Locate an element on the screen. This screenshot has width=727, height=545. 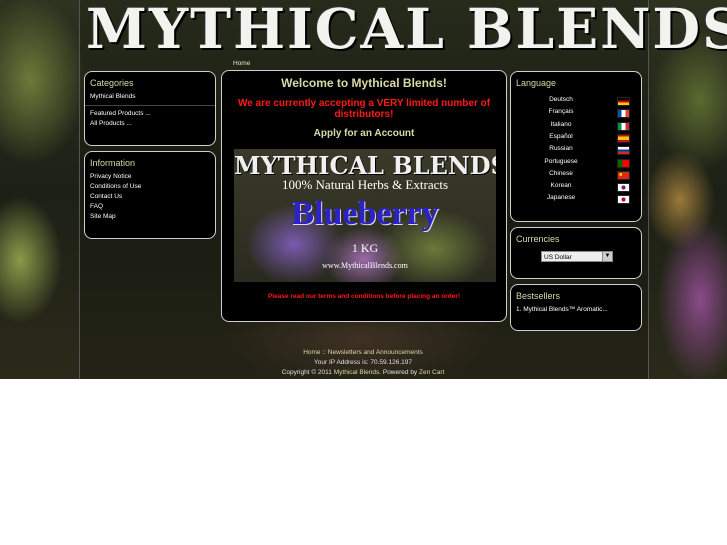
french-flag-icon is located at coordinates (623, 114).